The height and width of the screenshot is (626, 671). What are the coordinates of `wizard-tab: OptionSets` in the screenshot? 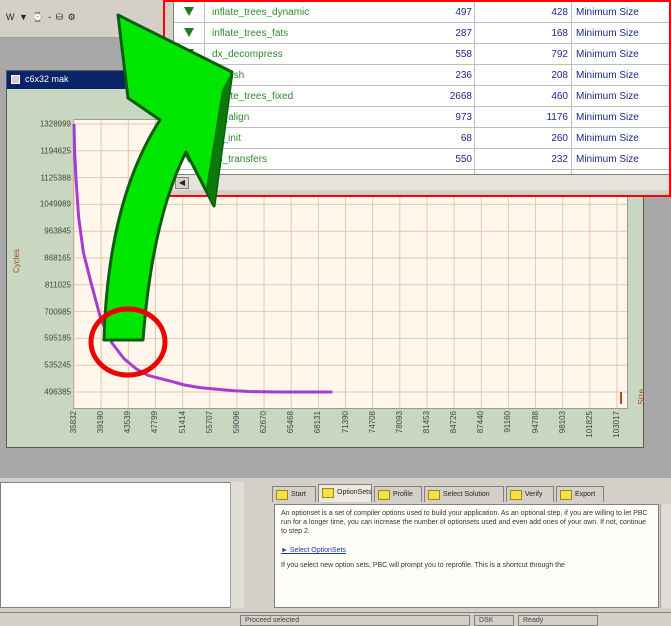 It's located at (345, 493).